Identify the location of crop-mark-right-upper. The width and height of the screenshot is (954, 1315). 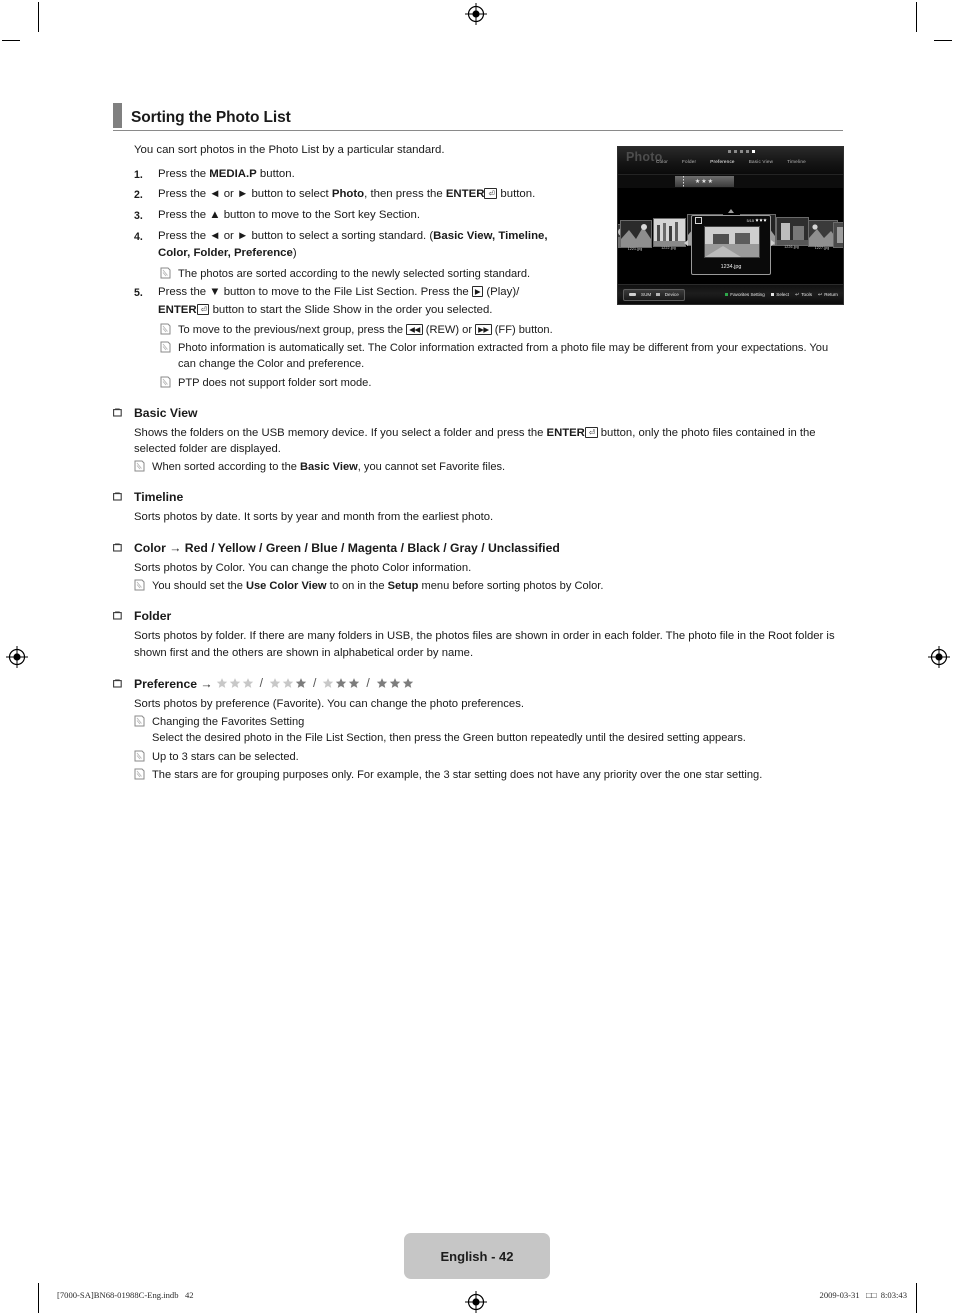
(943, 40).